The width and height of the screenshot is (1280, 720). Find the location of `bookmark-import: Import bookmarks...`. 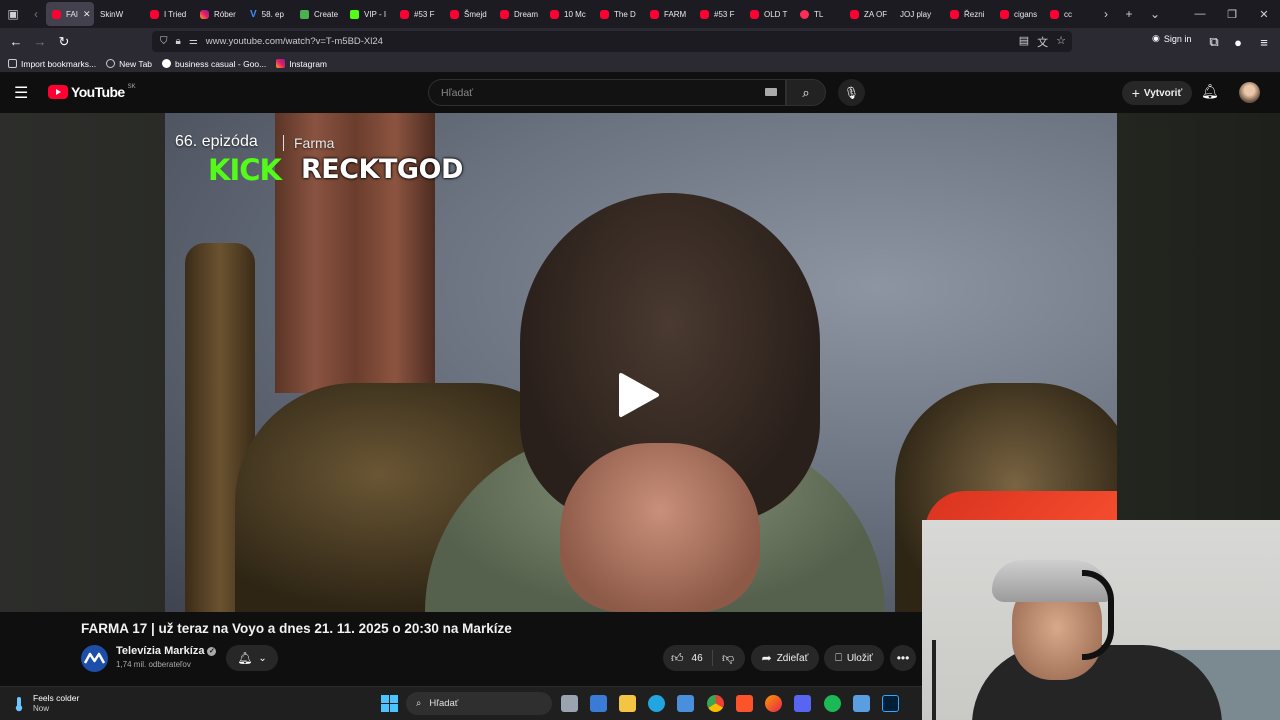

bookmark-import: Import bookmarks... is located at coordinates (52, 64).